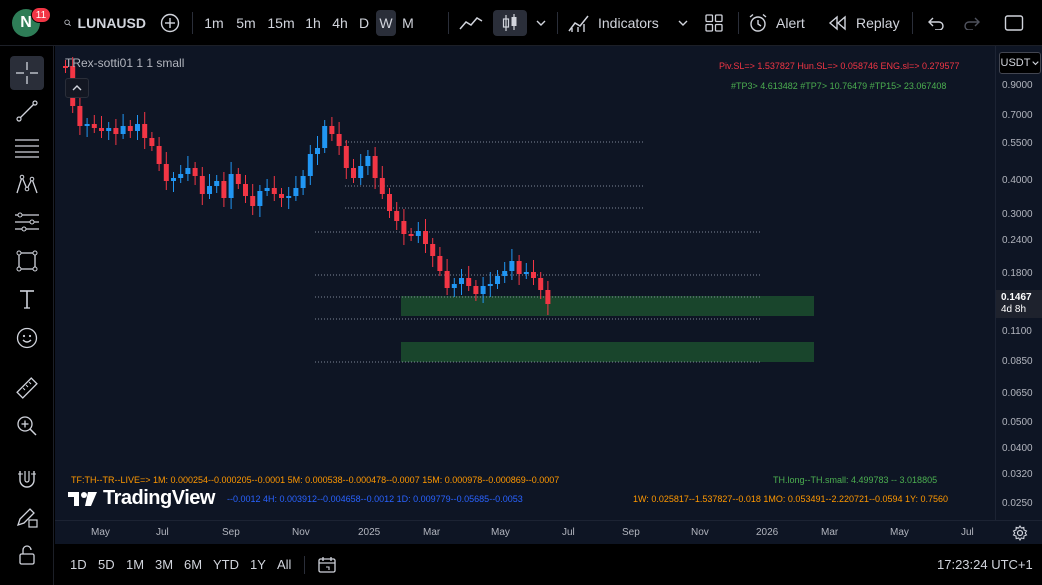 The image size is (1042, 585). What do you see at coordinates (78, 564) in the screenshot?
I see `range-1d: 1D` at bounding box center [78, 564].